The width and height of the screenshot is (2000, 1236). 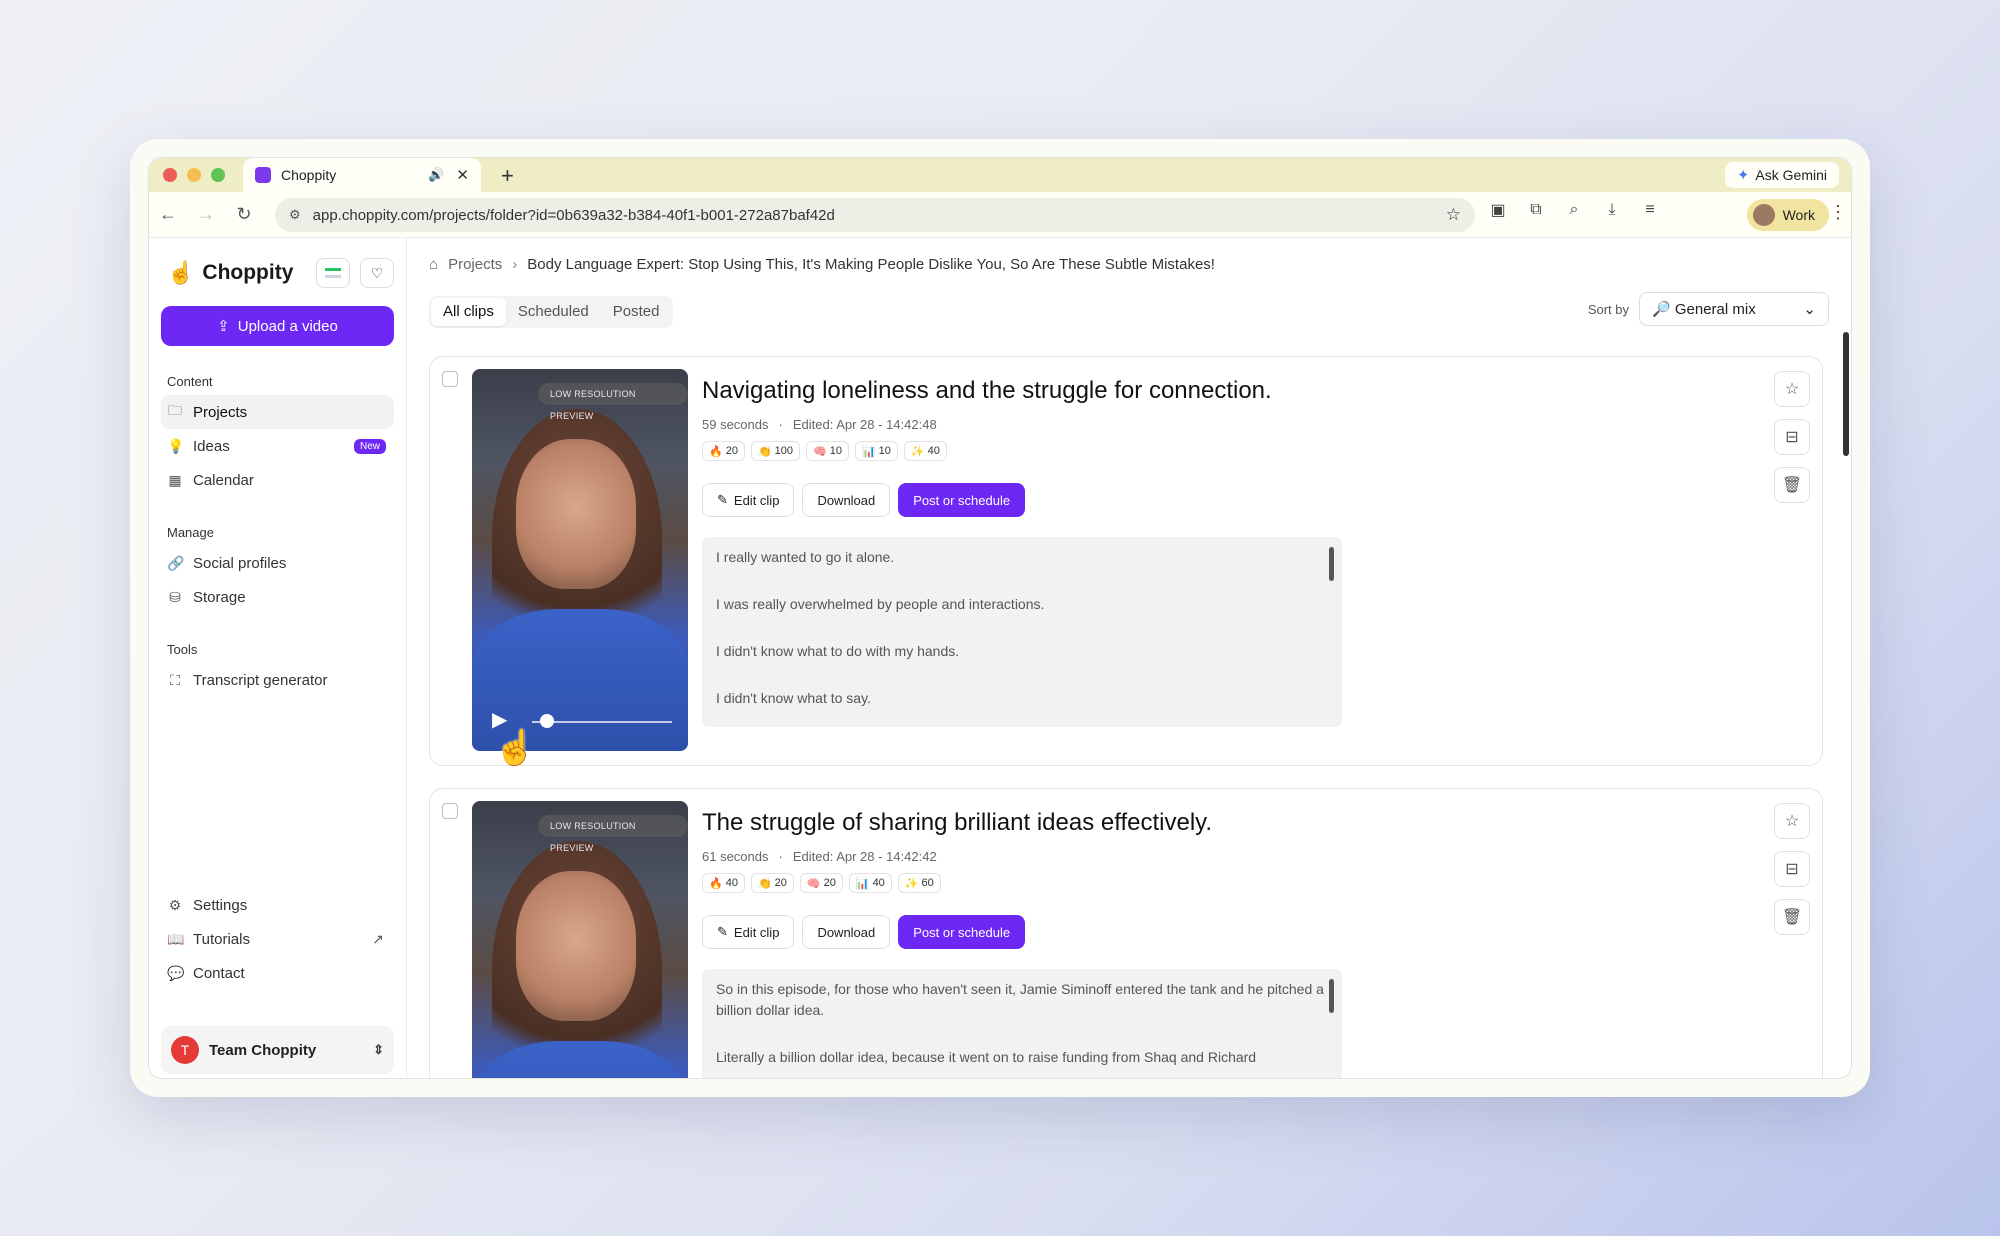 What do you see at coordinates (1715, 309) in the screenshot?
I see `sort-value: General mix` at bounding box center [1715, 309].